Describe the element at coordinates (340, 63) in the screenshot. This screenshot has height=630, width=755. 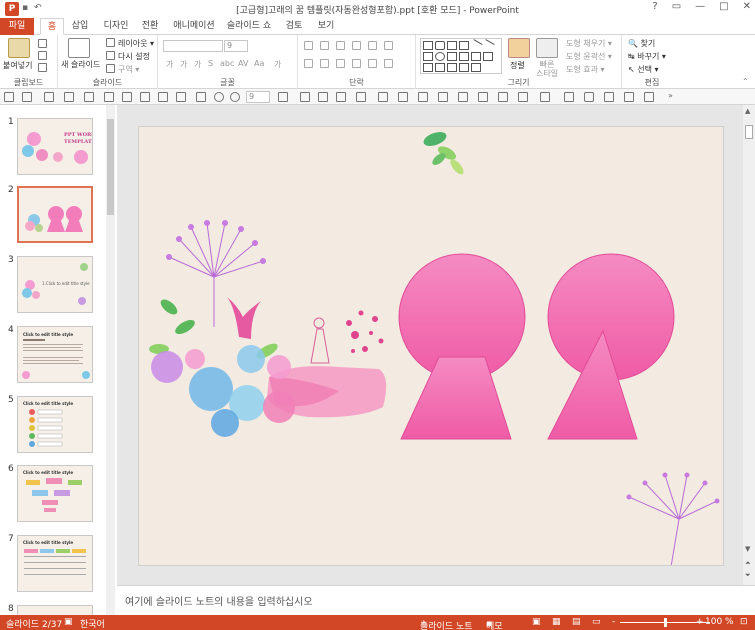
I see `align-right-icon` at that location.